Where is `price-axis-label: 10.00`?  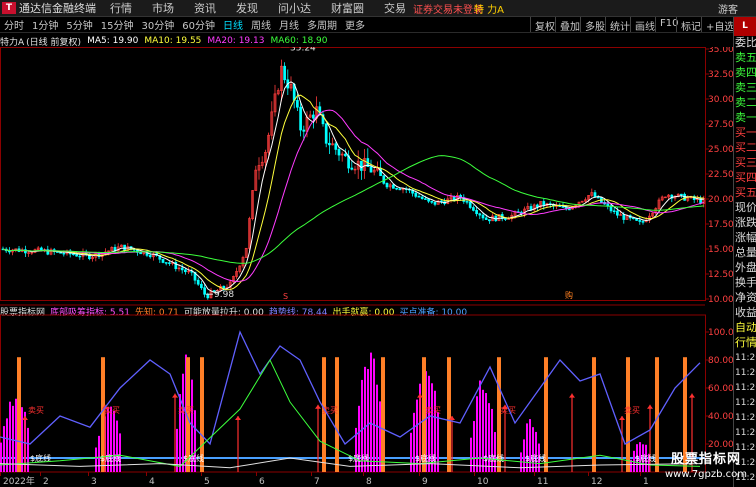 price-axis-label: 10.00 is located at coordinates (720, 300).